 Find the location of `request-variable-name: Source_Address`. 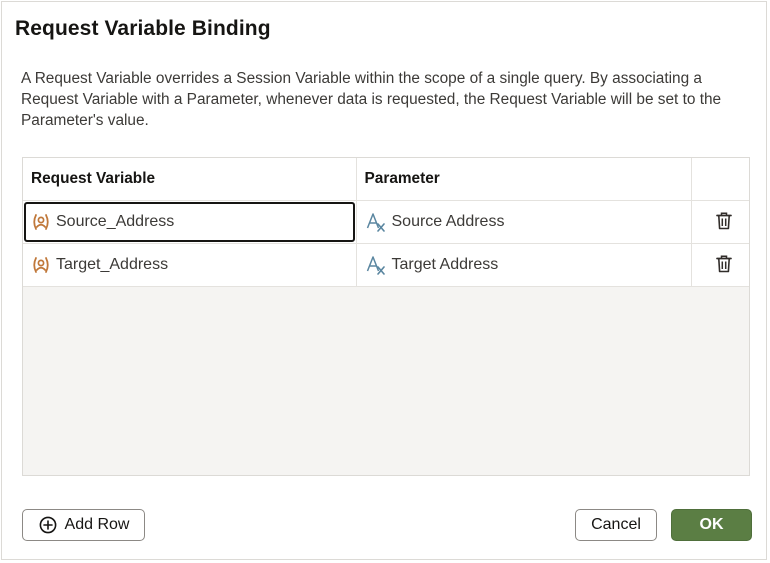

request-variable-name: Source_Address is located at coordinates (115, 221).